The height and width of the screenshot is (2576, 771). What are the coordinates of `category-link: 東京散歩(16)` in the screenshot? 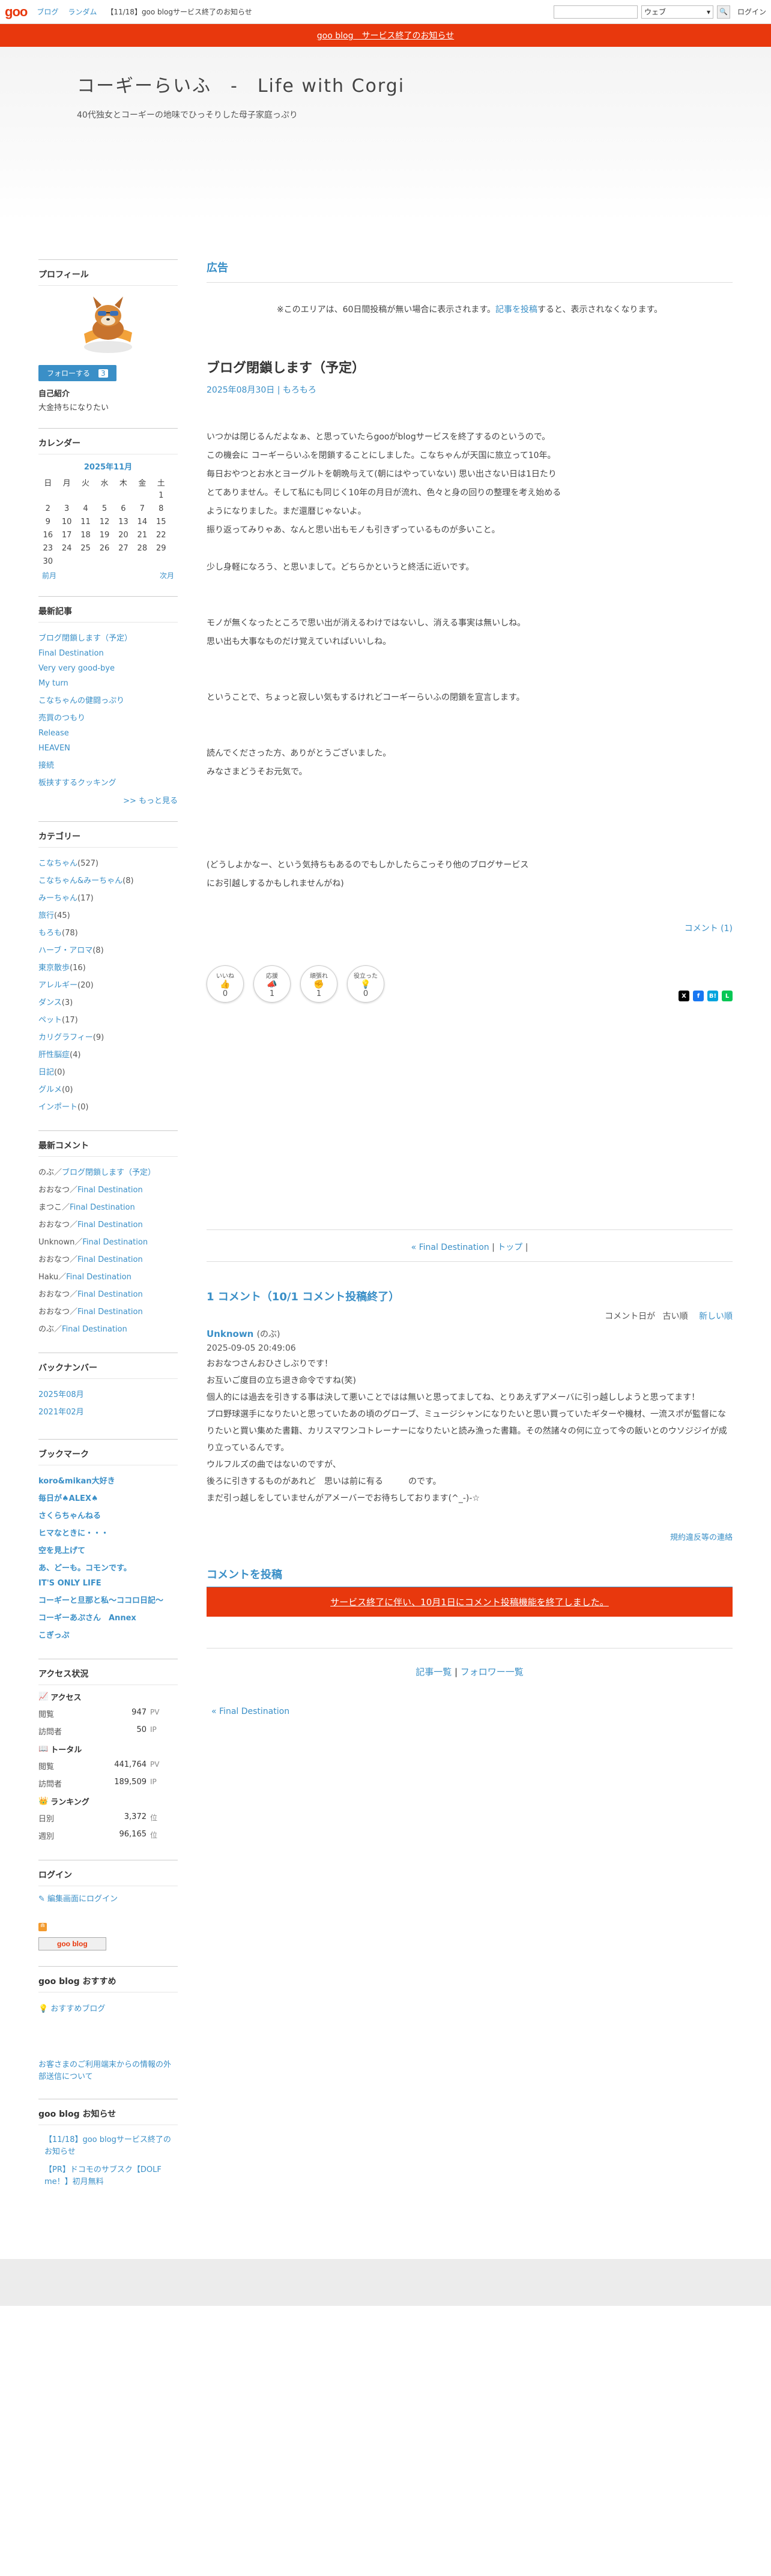 It's located at (108, 967).